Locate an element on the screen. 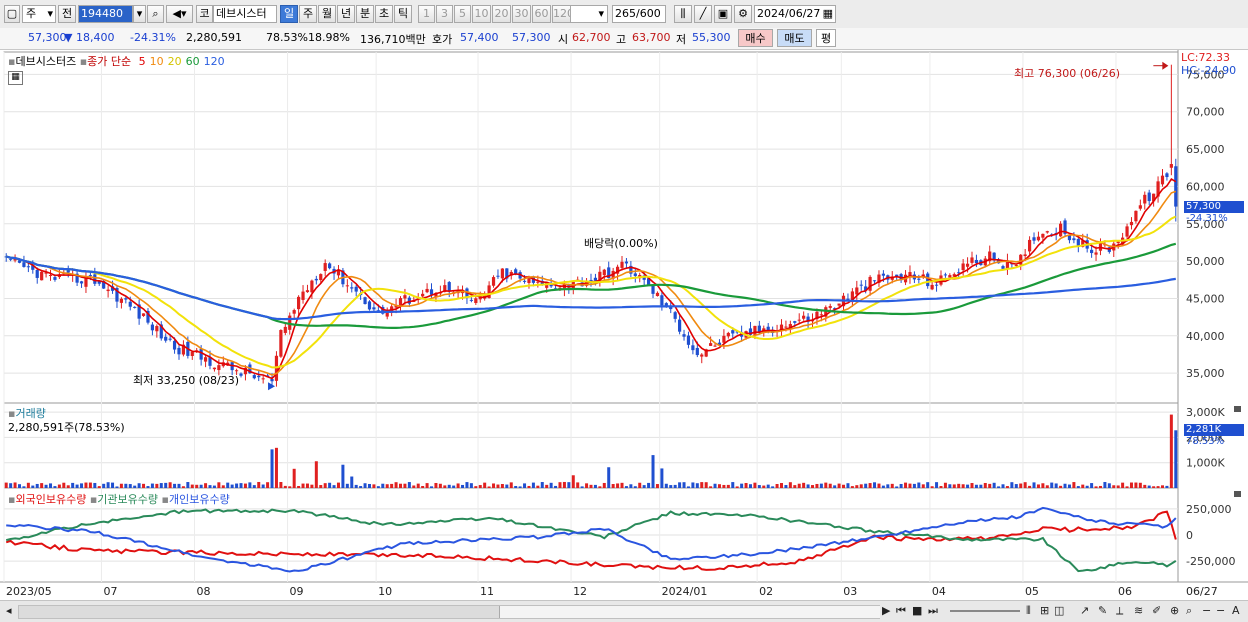 The image size is (1248, 622). sell-button: 매도 is located at coordinates (794, 38).